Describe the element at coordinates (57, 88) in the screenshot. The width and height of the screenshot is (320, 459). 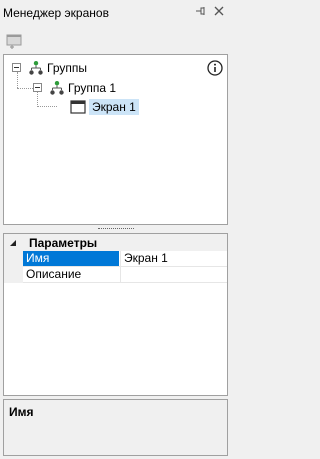
I see `group-icon` at that location.